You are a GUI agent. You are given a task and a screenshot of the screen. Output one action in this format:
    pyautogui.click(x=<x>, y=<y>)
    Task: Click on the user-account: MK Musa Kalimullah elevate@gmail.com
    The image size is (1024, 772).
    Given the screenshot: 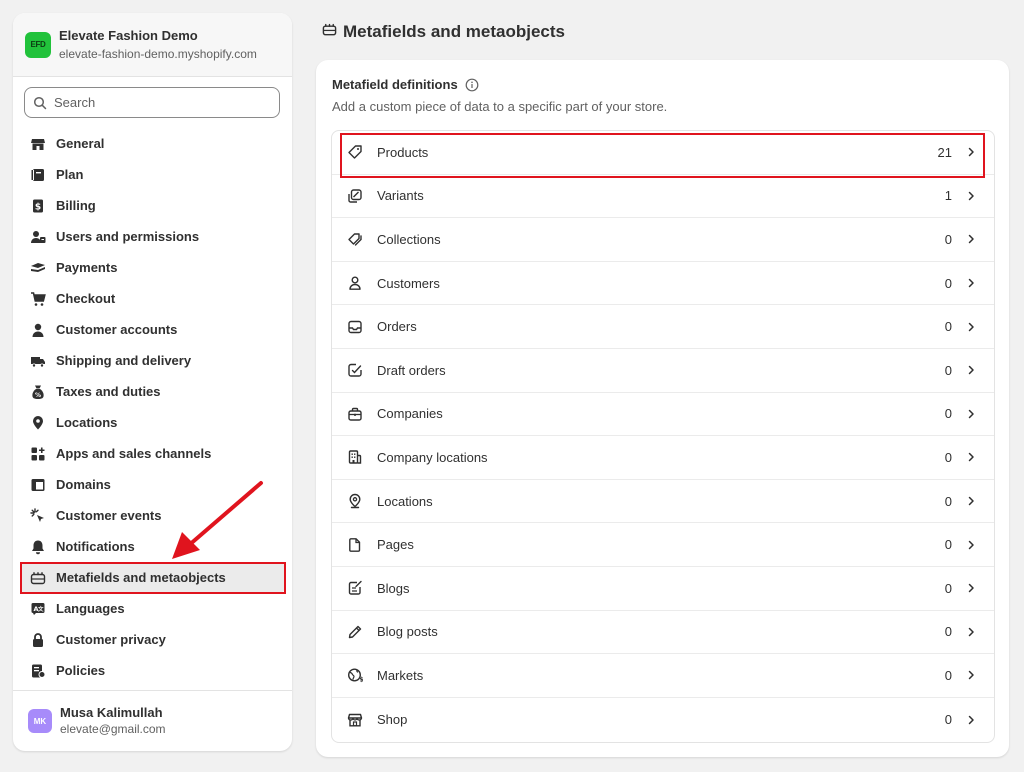 What is the action you would take?
    pyautogui.click(x=152, y=720)
    